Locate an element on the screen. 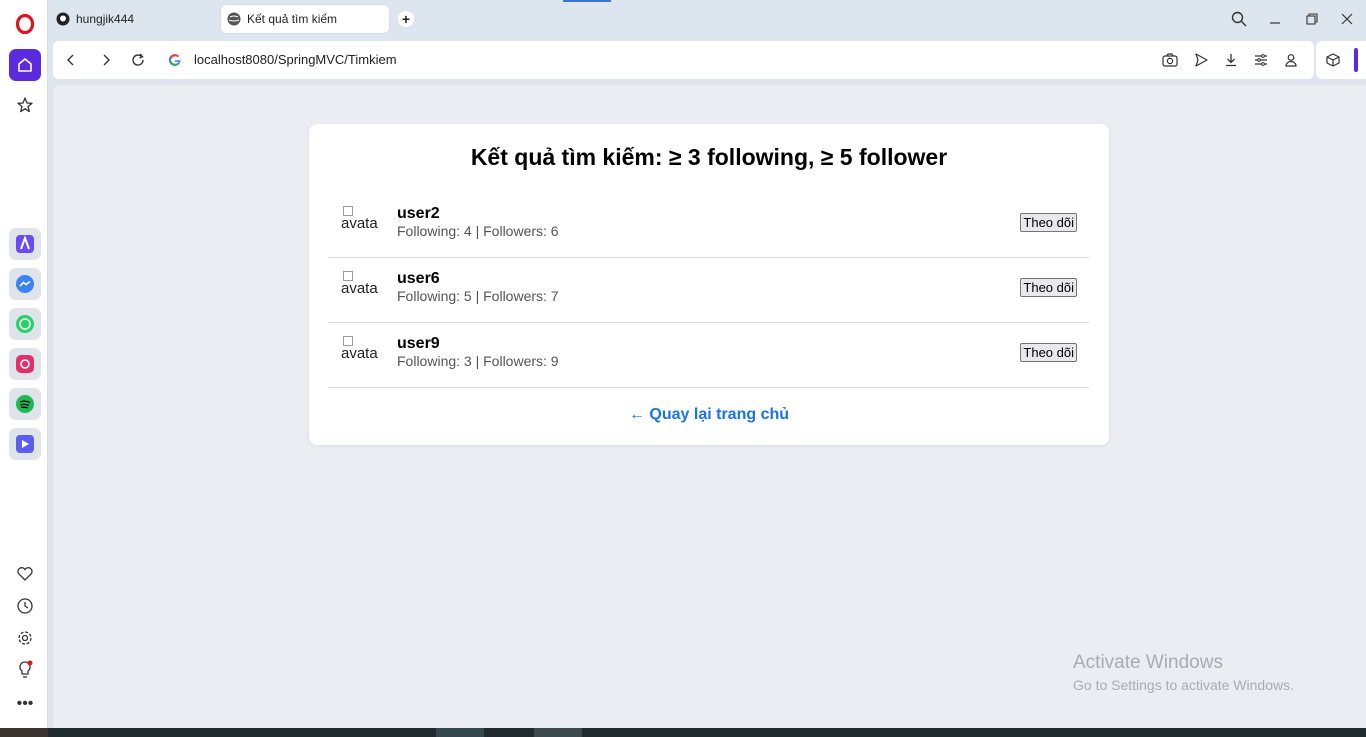 The image size is (1366, 737). tab-search-results: Kết quả tìm kiếm is located at coordinates (305, 19).